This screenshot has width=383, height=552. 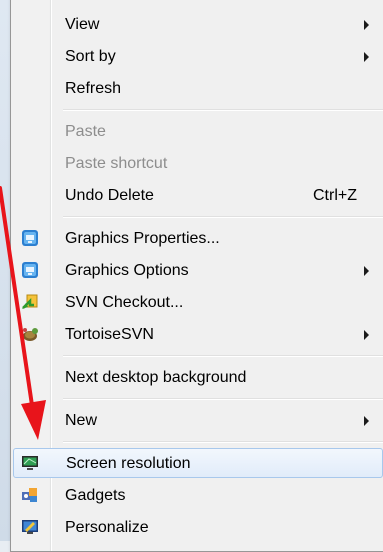 I want to click on menu-item-screen-resolution: Screen resolution, so click(x=198, y=463).